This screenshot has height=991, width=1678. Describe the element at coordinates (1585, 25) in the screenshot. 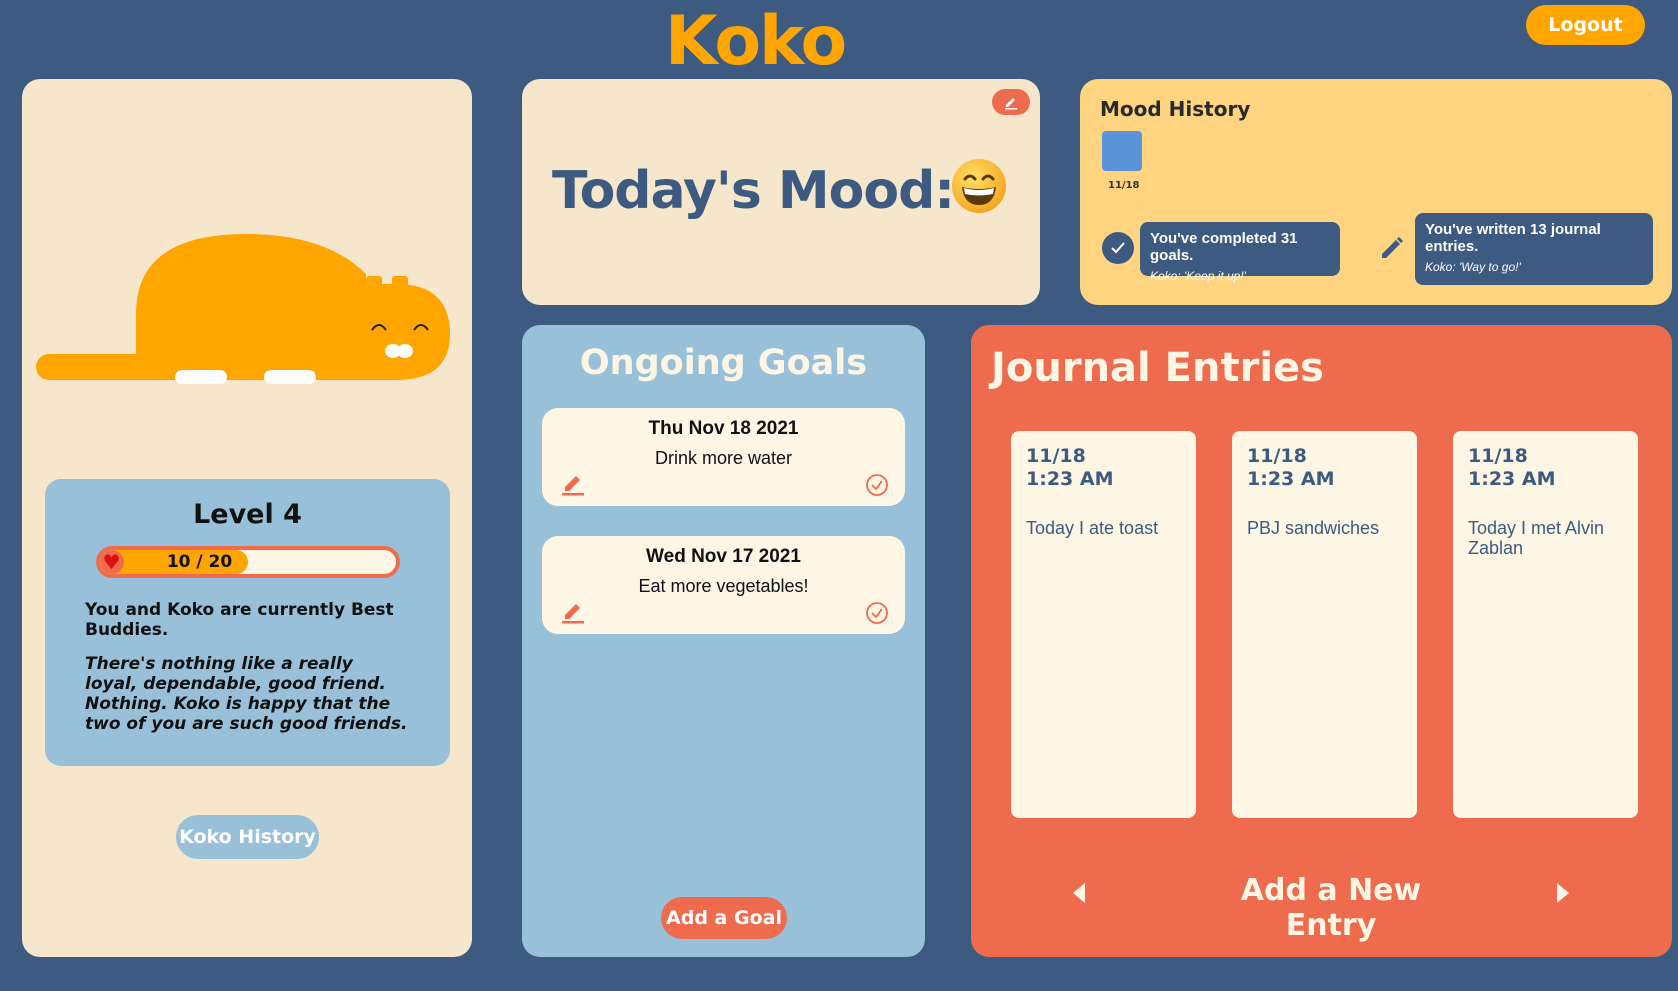

I see `logout-button: Logout` at that location.